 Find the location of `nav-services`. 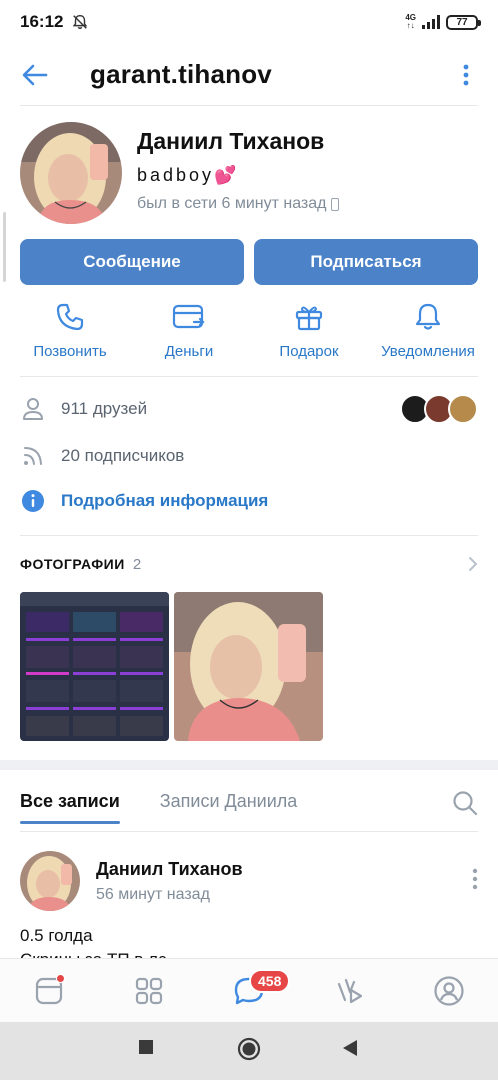

nav-services is located at coordinates (149, 991).